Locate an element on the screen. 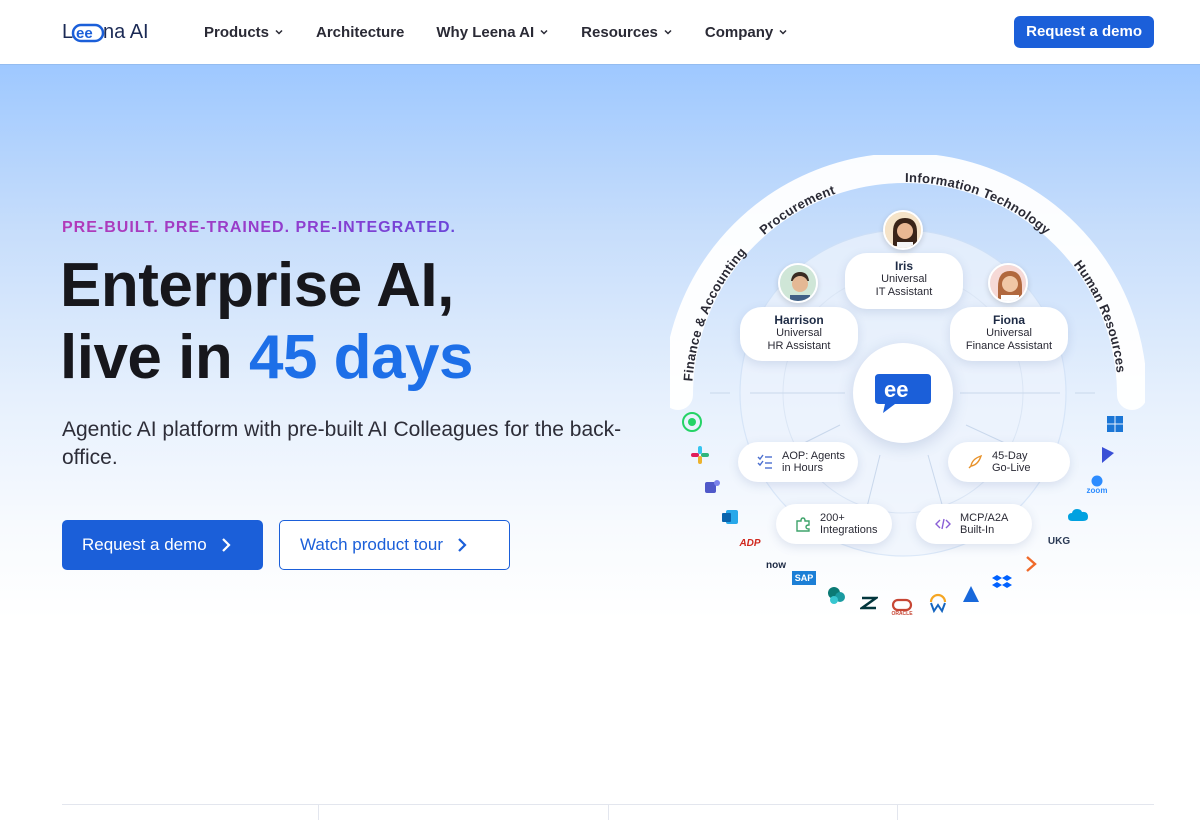 The width and height of the screenshot is (1200, 820). salesforce-icon is located at coordinates (1078, 515).